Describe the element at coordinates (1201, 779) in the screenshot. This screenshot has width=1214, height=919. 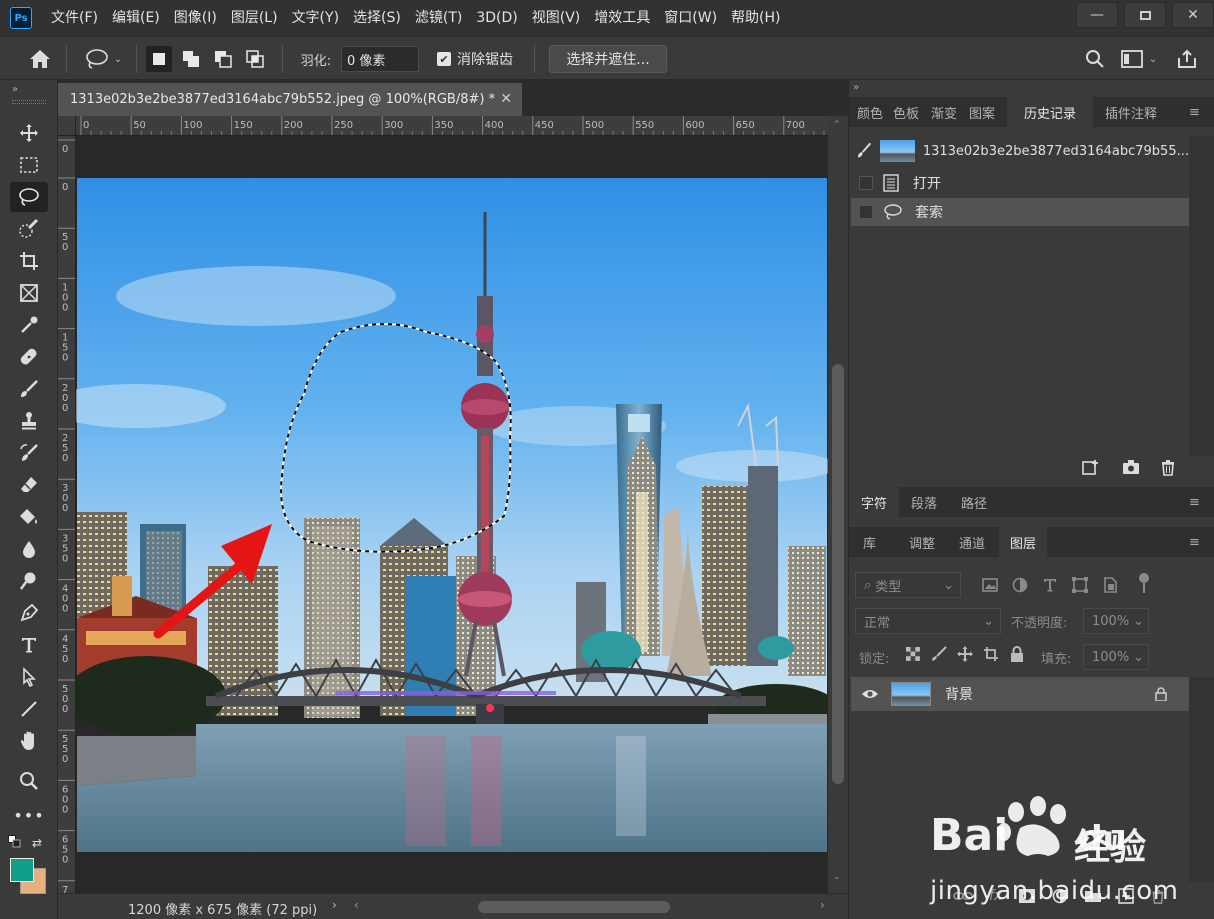
I see `layers-scrollbar` at that location.